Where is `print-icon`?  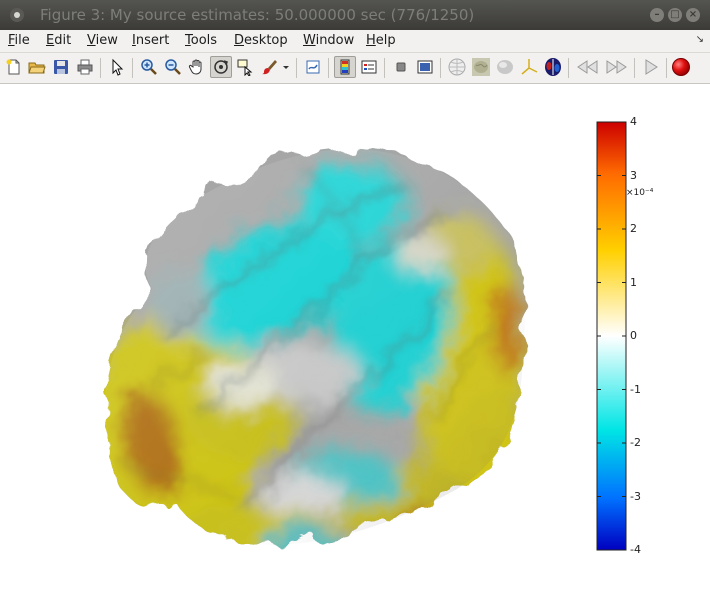
print-icon is located at coordinates (85, 67).